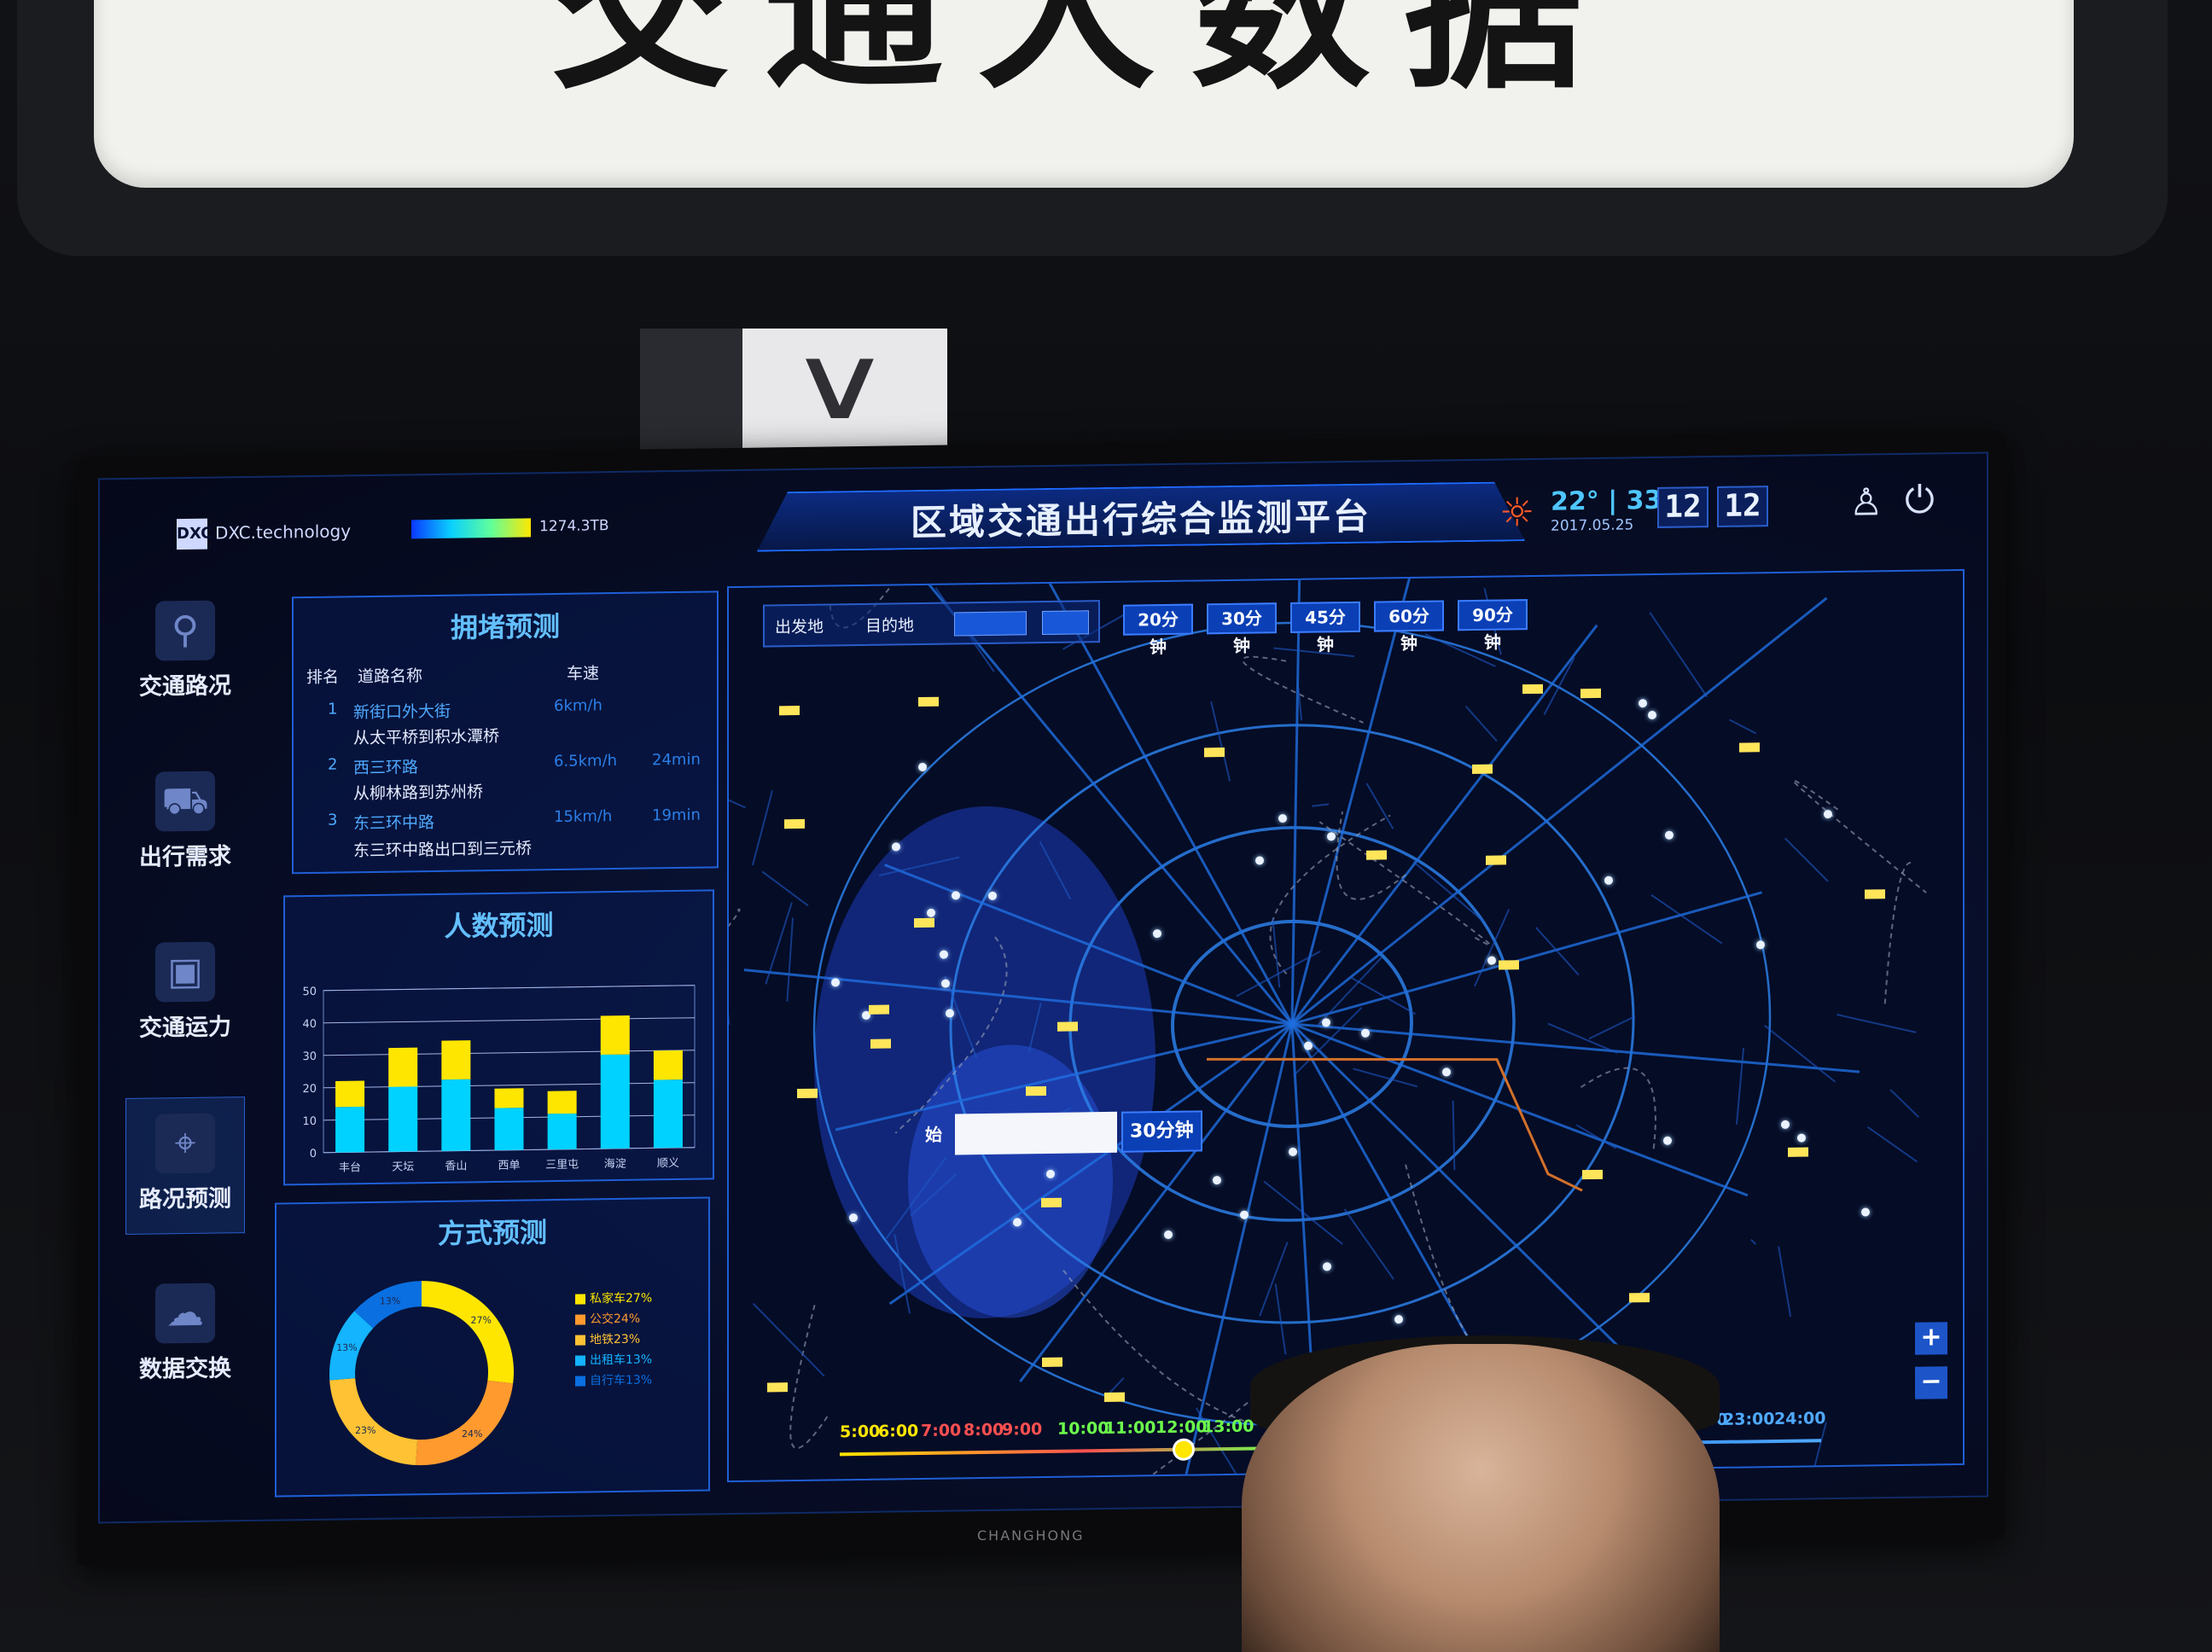  Describe the element at coordinates (185, 1199) in the screenshot. I see `sidebar-item-label: 路况预测` at that location.